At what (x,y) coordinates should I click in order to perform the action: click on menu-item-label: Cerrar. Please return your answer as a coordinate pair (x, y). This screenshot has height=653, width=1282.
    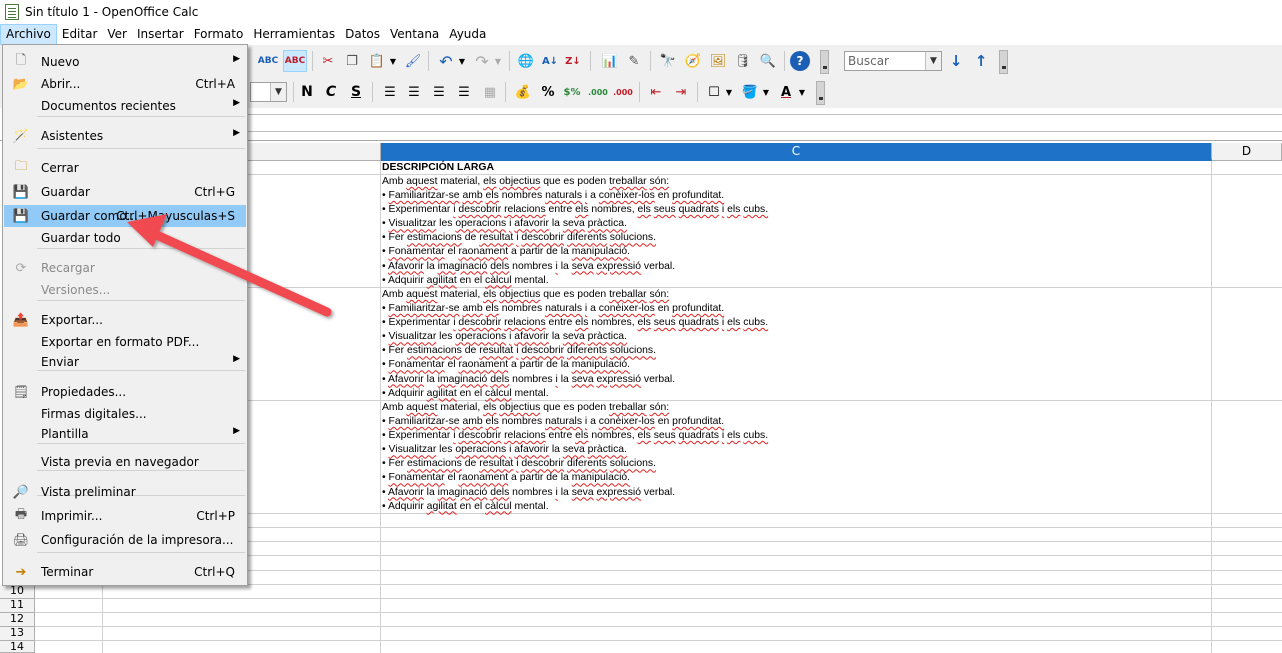
    Looking at the image, I should click on (60, 168).